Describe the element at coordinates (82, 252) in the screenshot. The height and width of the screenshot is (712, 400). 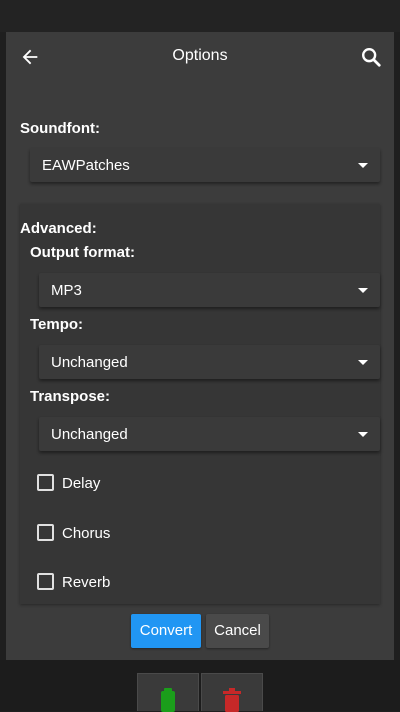
I see `output-format-label: Output format:` at that location.